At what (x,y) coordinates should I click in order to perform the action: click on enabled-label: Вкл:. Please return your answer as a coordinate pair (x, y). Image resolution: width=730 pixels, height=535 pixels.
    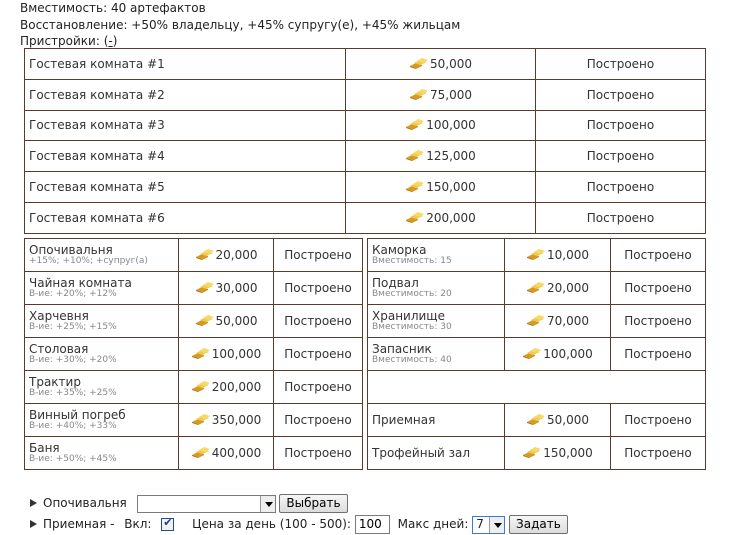
    Looking at the image, I should click on (138, 524).